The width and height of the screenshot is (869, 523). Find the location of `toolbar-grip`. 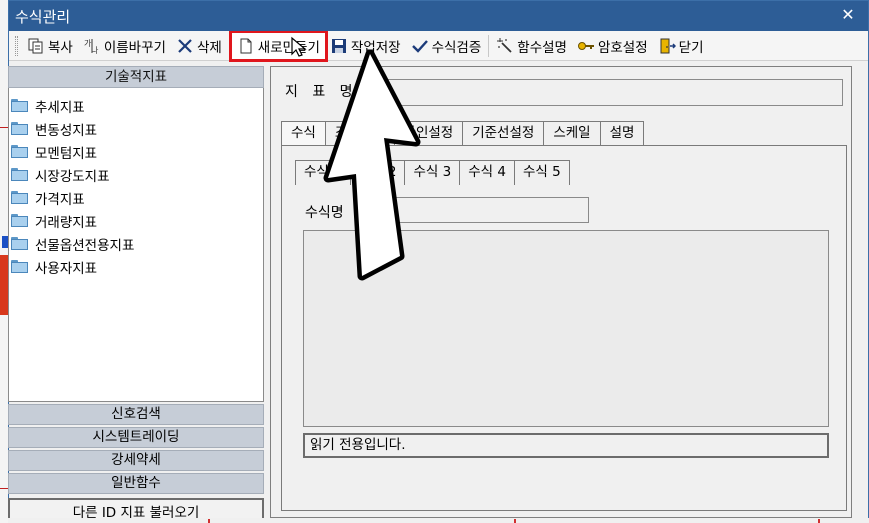

toolbar-grip is located at coordinates (16, 45).